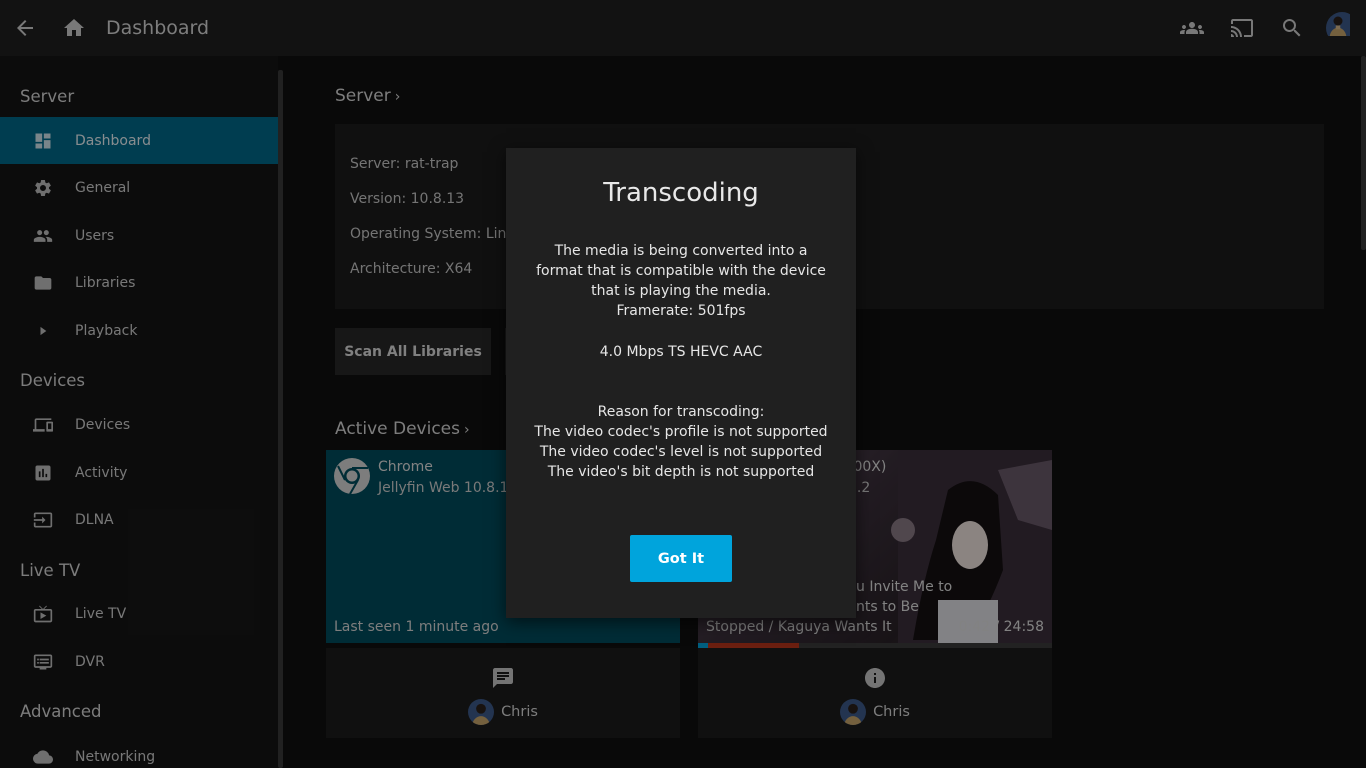 The width and height of the screenshot is (1366, 768). What do you see at coordinates (681, 558) in the screenshot?
I see `got-it-button: Got It` at bounding box center [681, 558].